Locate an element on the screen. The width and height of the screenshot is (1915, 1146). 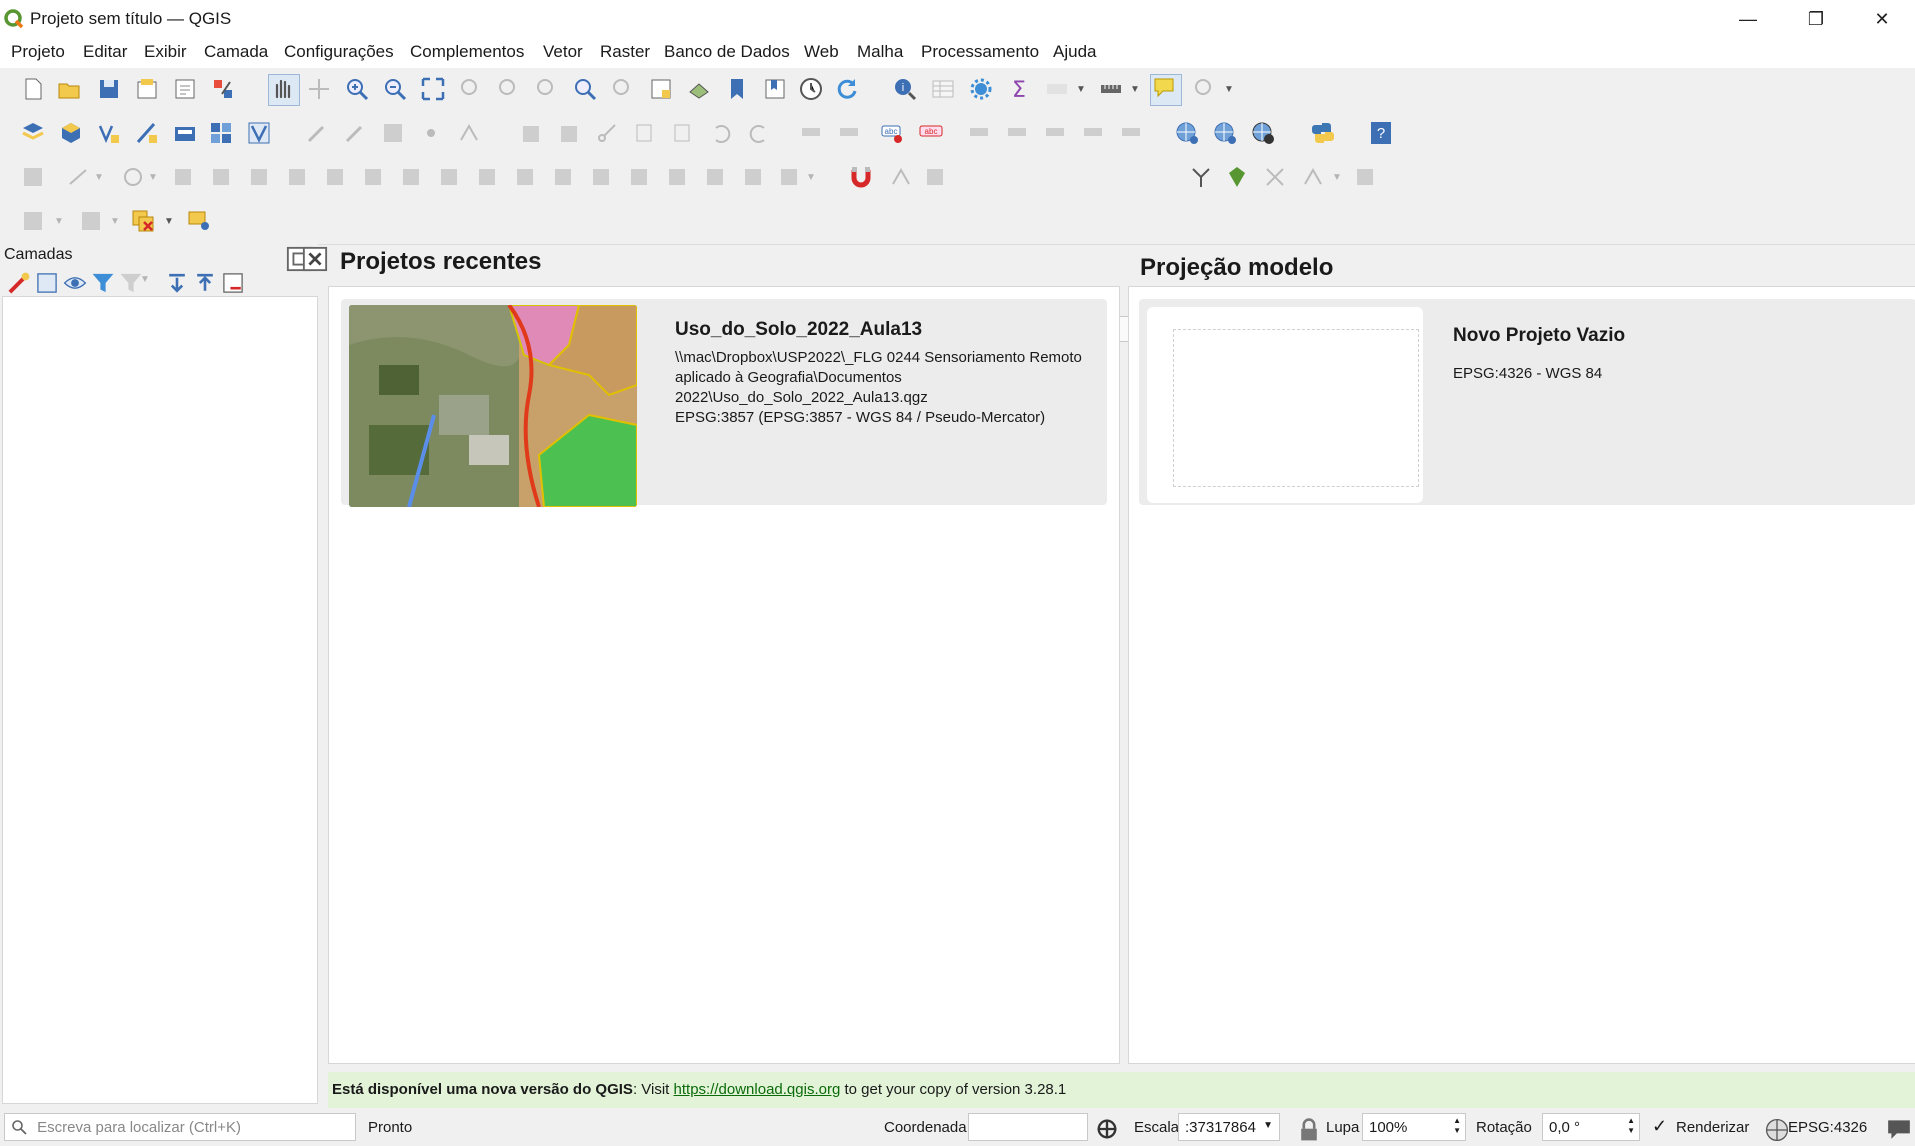
layout-manager-icon is located at coordinates (185, 89).